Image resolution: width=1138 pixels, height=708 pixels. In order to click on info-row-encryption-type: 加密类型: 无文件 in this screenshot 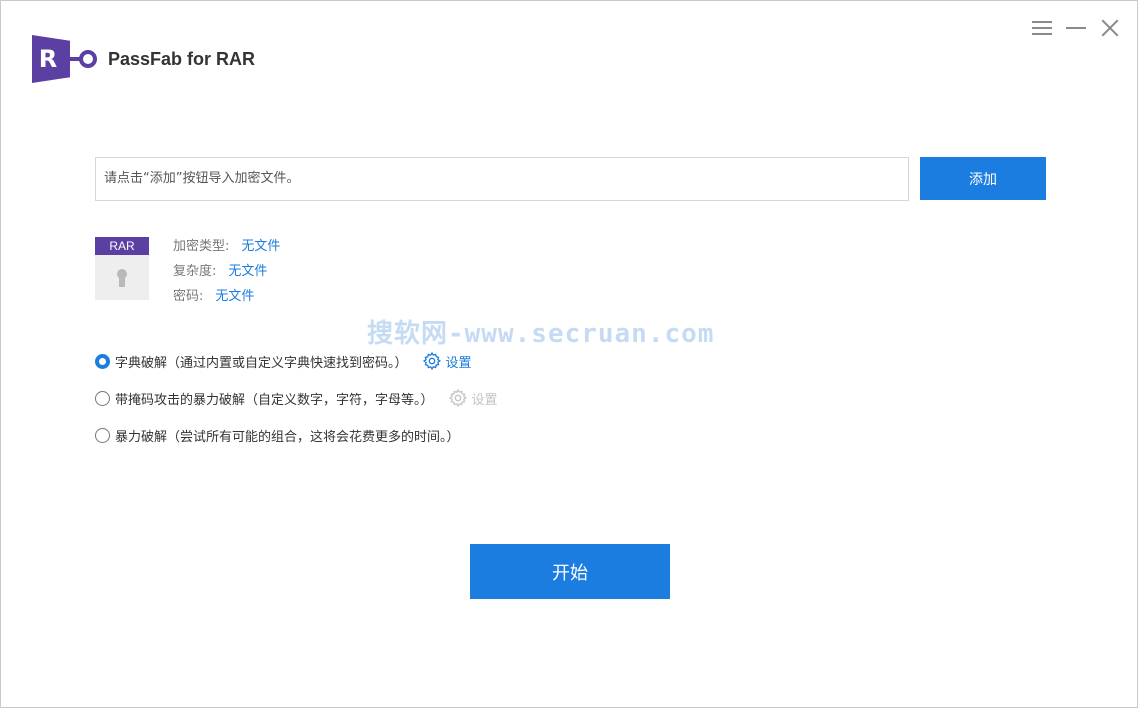, I will do `click(226, 249)`.